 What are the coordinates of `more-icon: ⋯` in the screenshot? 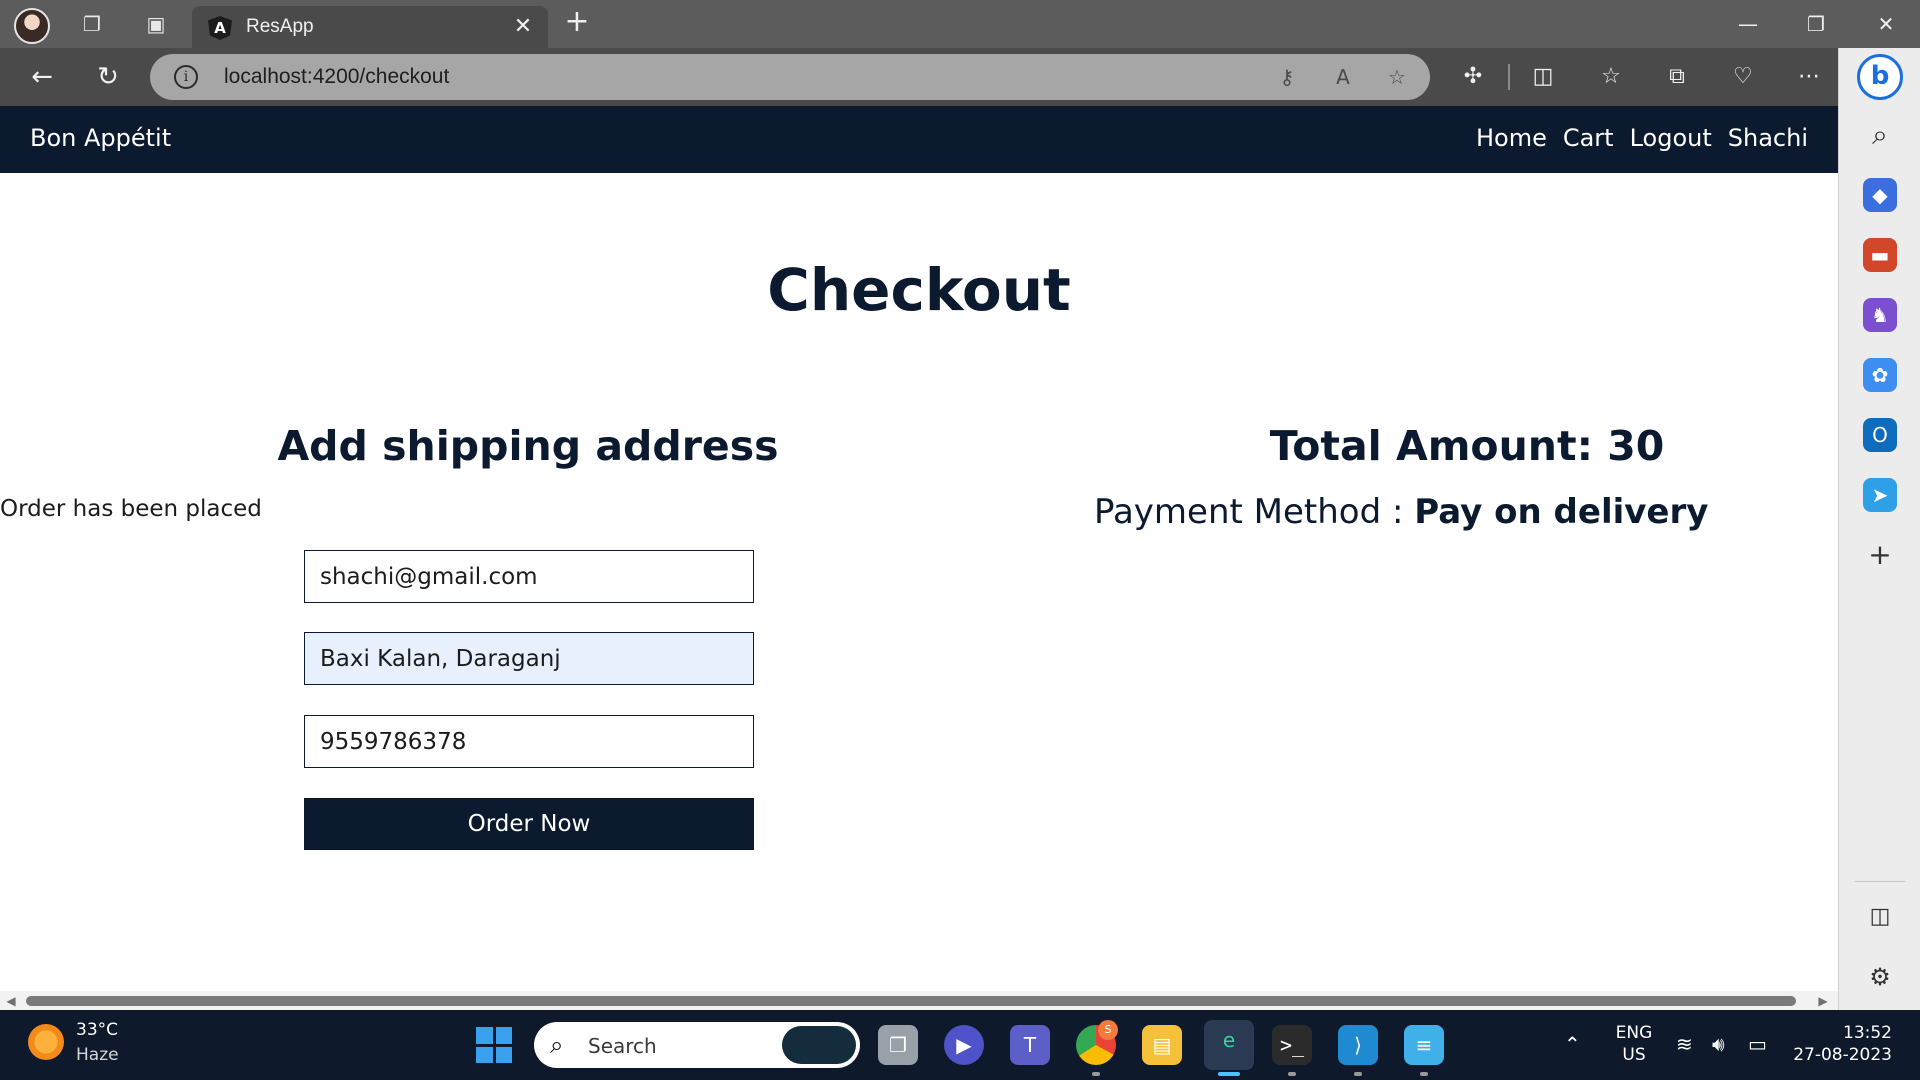 It's located at (1809, 77).